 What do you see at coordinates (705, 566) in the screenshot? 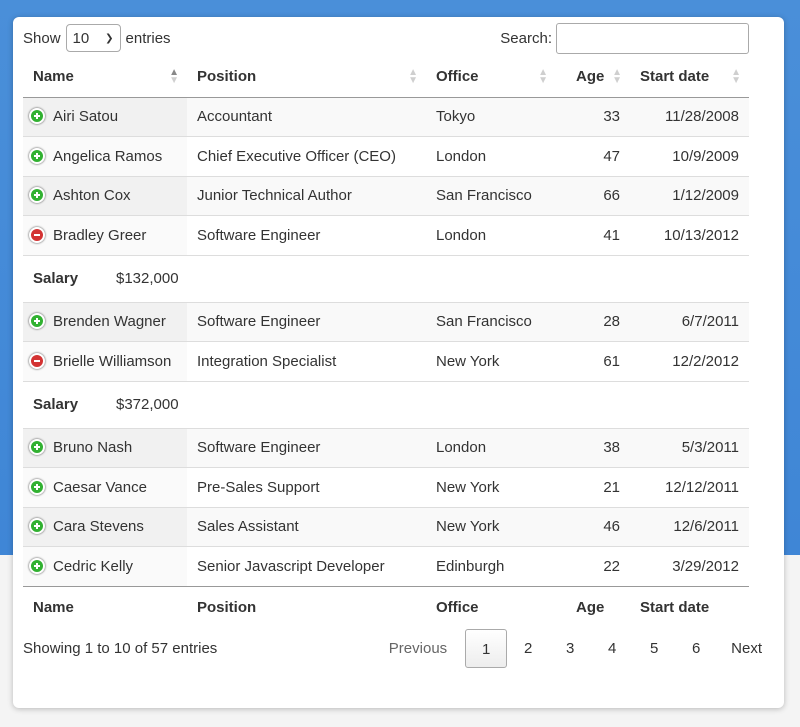
I see `start-date-cell-text: 3/29/2012` at bounding box center [705, 566].